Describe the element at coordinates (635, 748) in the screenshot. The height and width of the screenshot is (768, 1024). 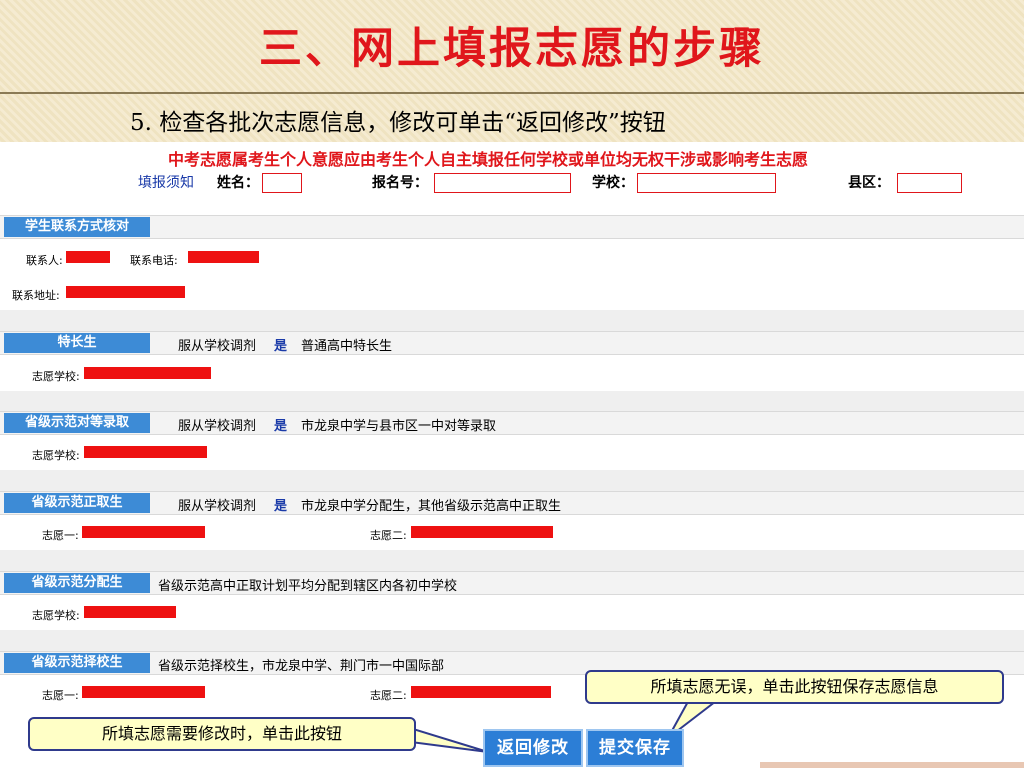
I see `submit-save-button: 提交保存` at that location.